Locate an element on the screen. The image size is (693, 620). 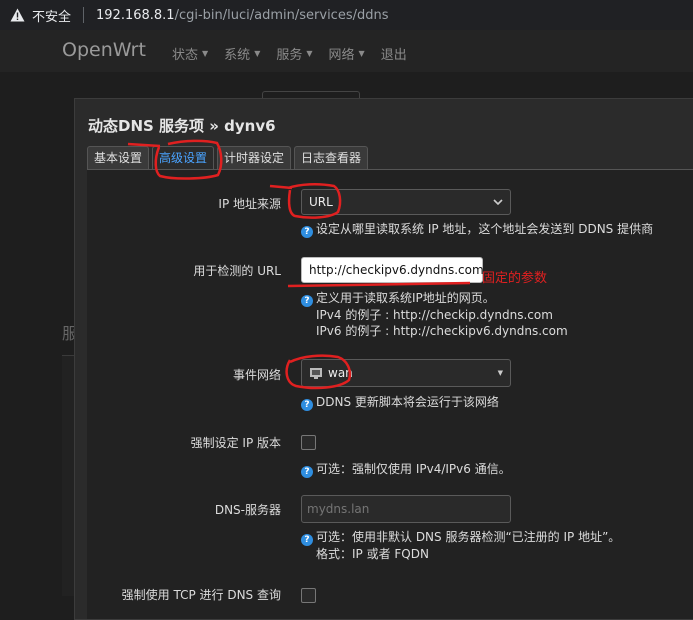
annotation-tick-url-select is located at coordinates (281, 187).